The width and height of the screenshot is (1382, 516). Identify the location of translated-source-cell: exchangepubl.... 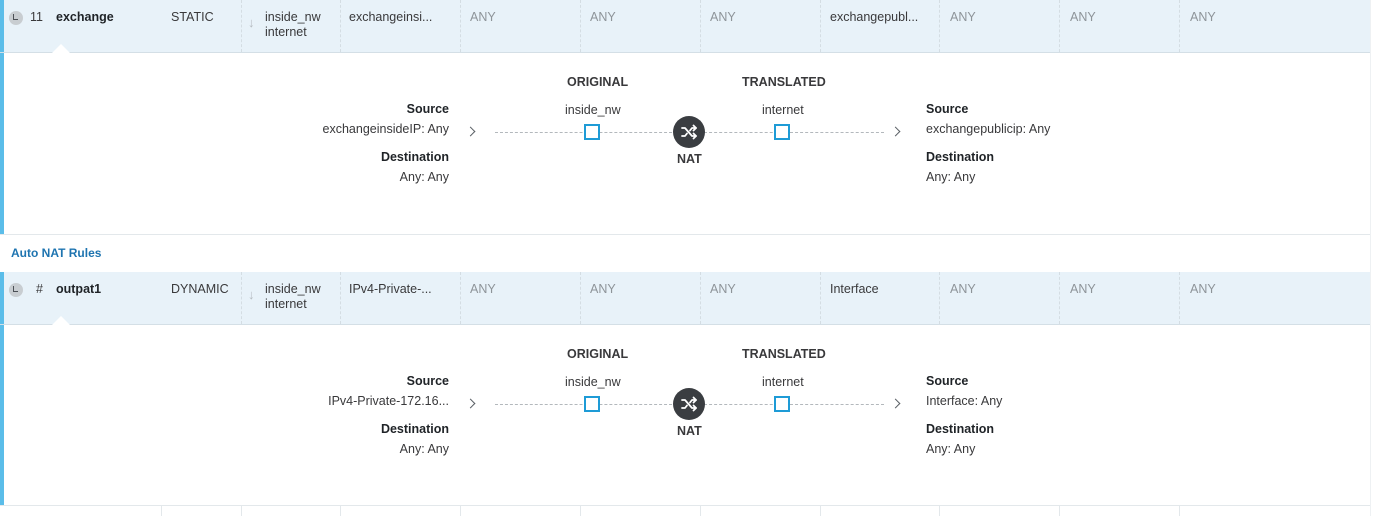
(874, 17).